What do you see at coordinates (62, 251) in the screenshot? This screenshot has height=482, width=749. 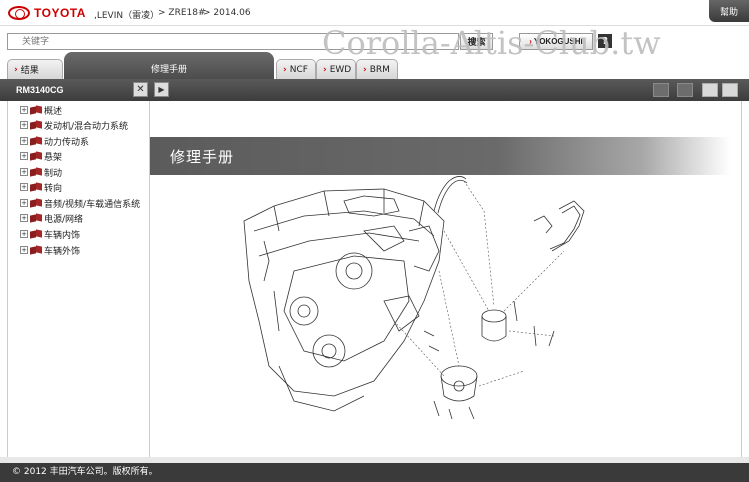 I see `tree-item-label: 车辆外饰` at bounding box center [62, 251].